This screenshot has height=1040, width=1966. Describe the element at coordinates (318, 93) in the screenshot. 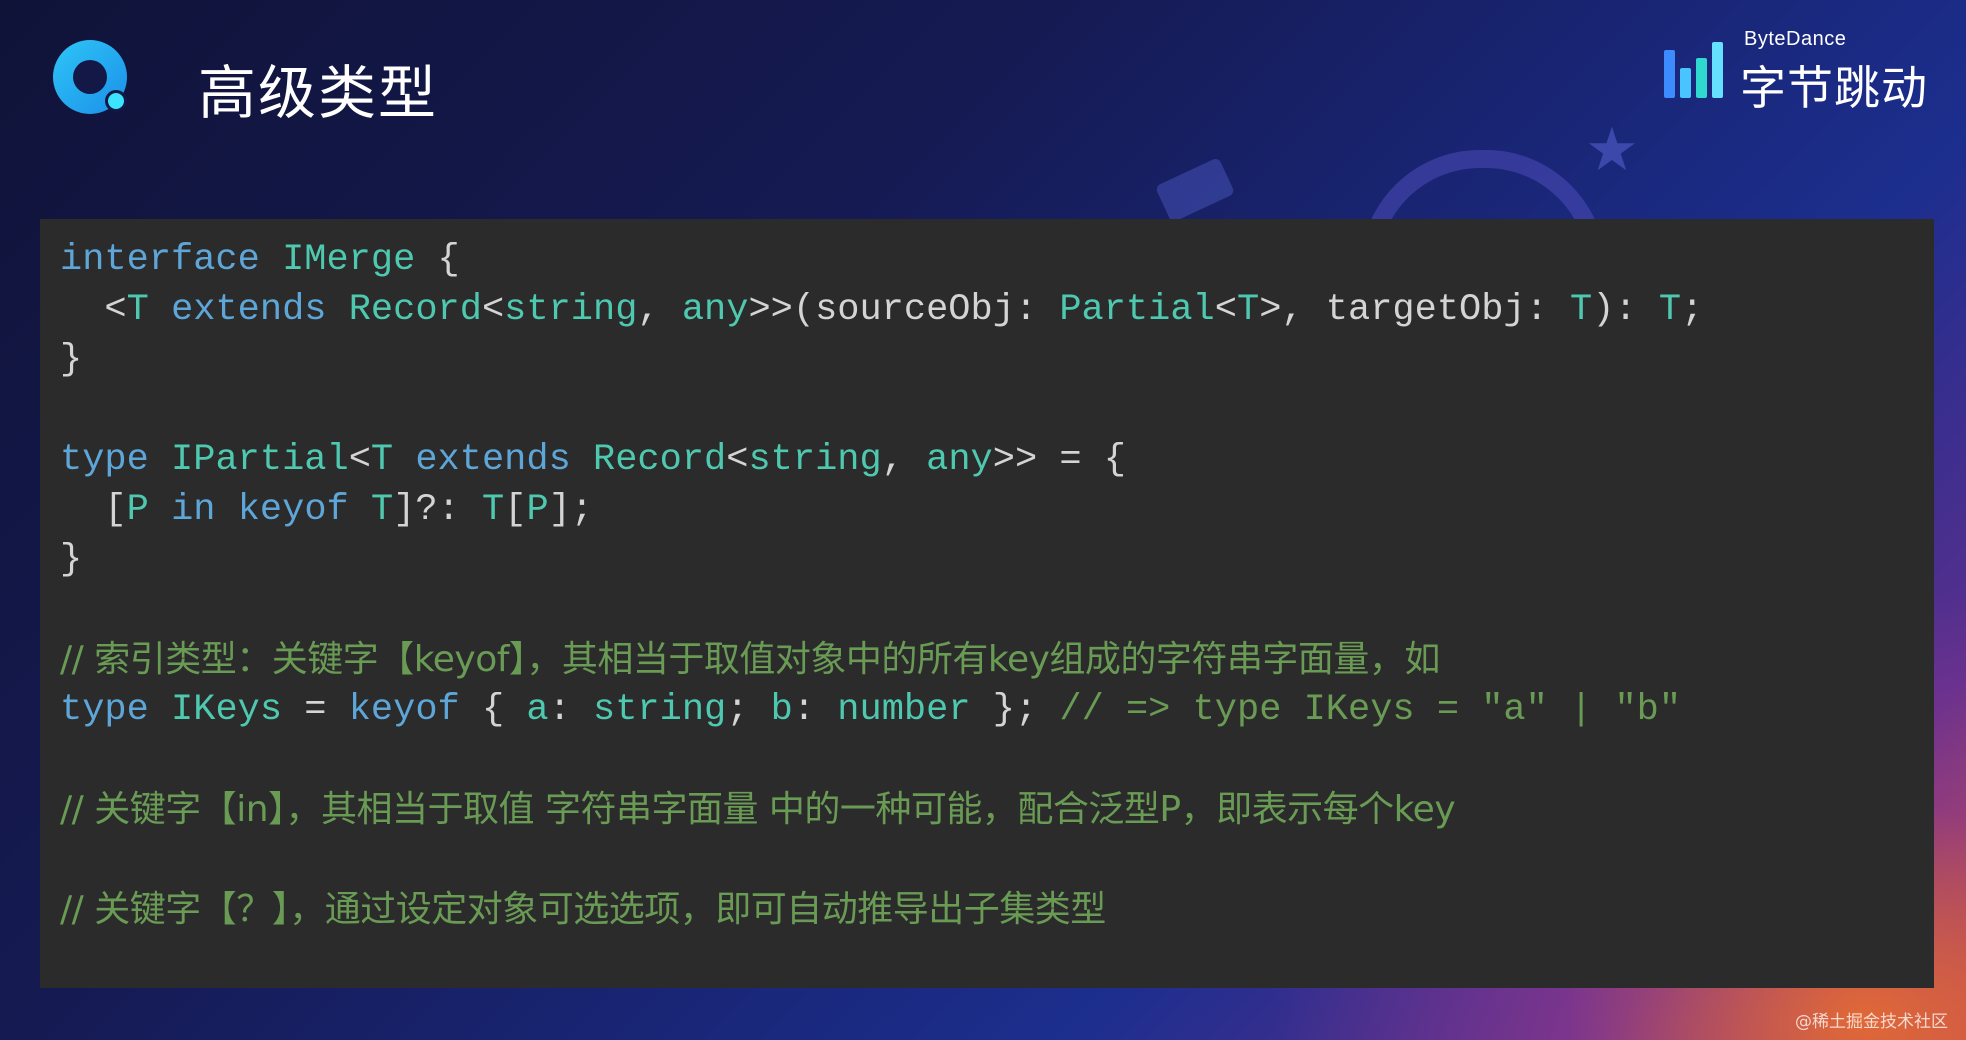

I see `page-title: 高级类型` at that location.